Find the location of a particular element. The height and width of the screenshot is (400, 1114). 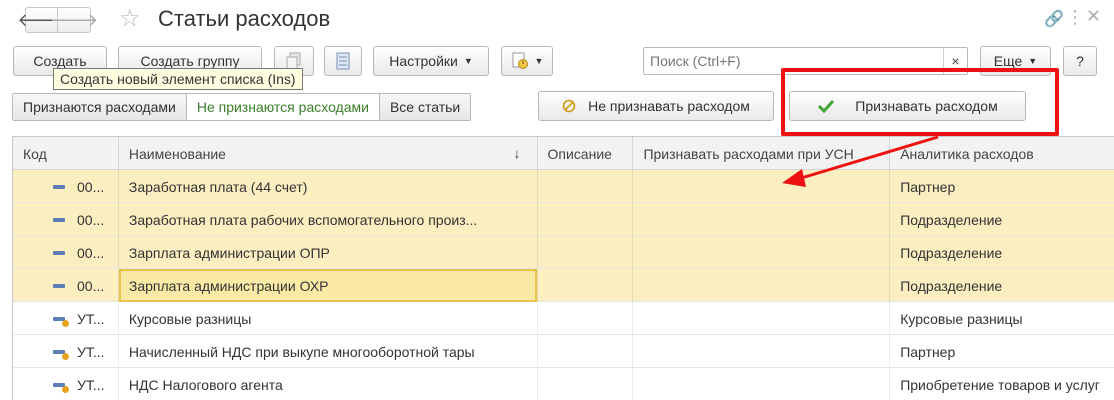

row-analytics: Курсовые разницы is located at coordinates (961, 318).